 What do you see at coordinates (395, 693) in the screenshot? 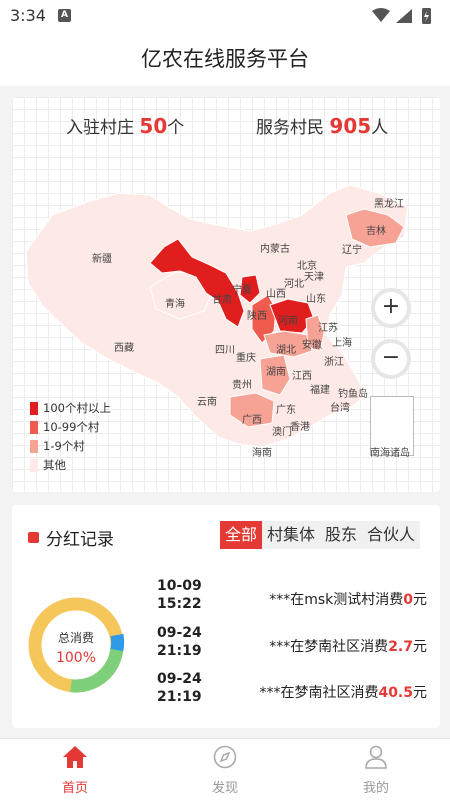
I see `record-amount: 40.5` at bounding box center [395, 693].